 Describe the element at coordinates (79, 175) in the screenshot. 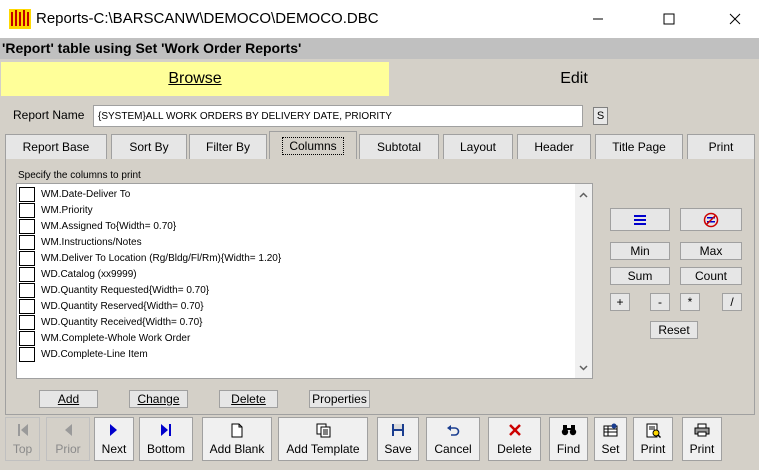

I see `columns-instruction: Specify the columns to print` at that location.